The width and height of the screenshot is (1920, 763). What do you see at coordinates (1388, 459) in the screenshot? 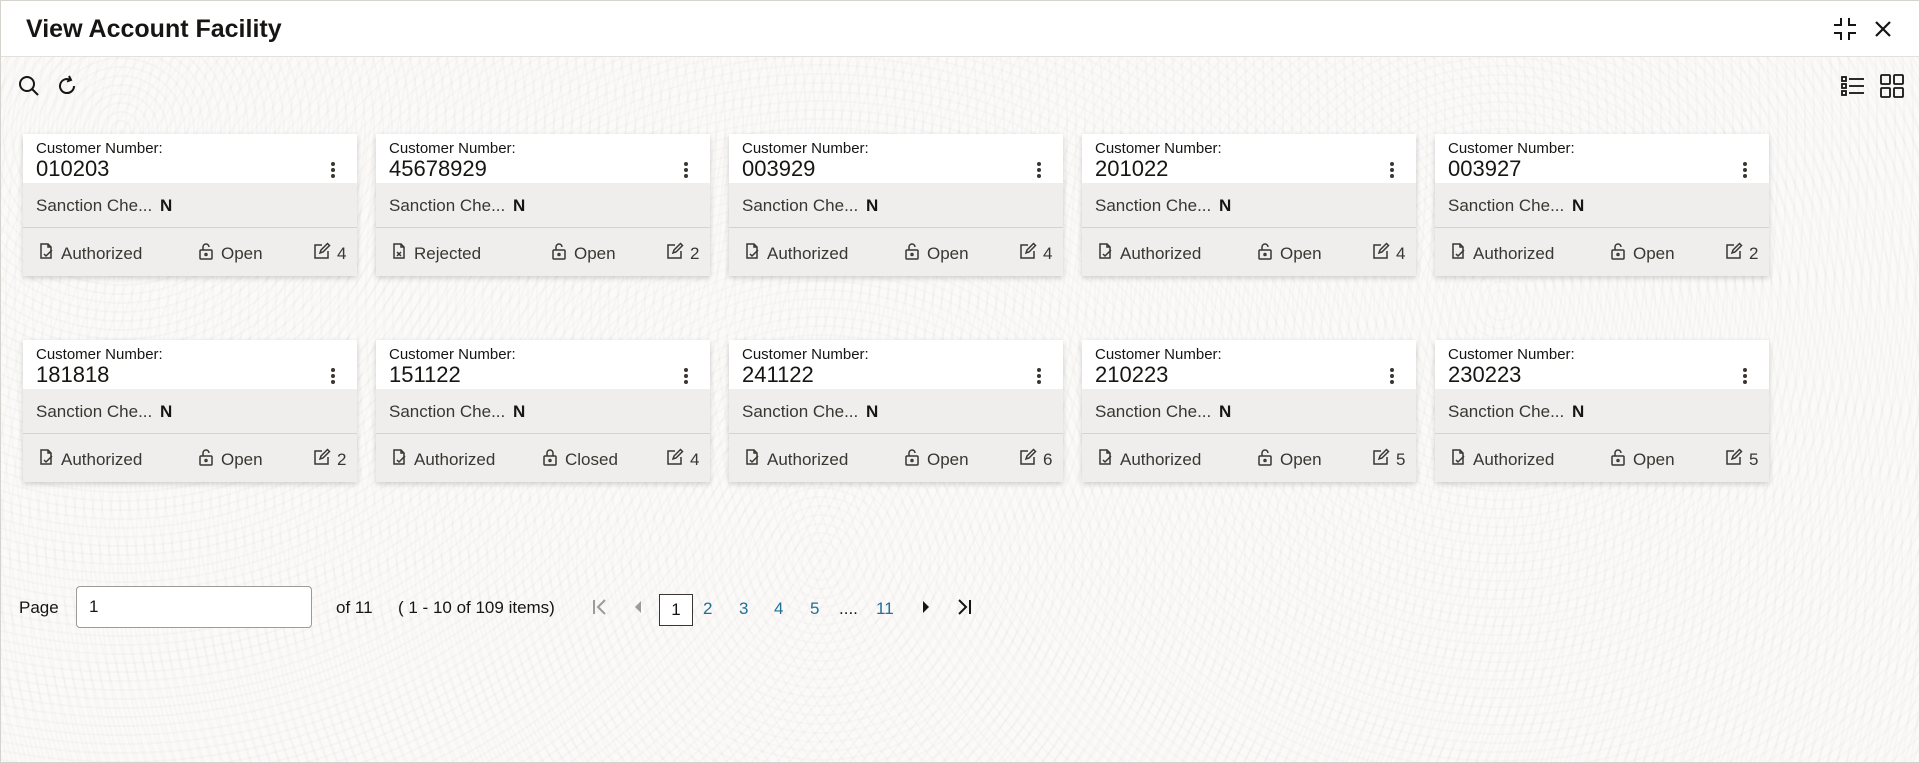
I see `modification-count: 5` at bounding box center [1388, 459].